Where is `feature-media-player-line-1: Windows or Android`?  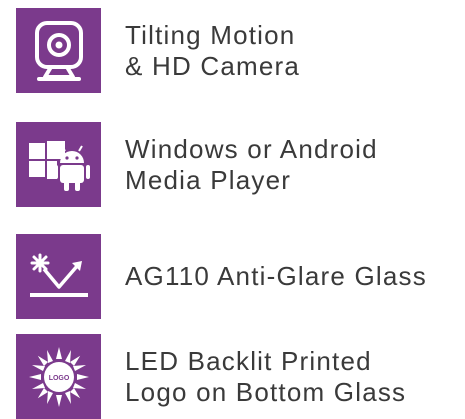 feature-media-player-line-1: Windows or Android is located at coordinates (251, 148).